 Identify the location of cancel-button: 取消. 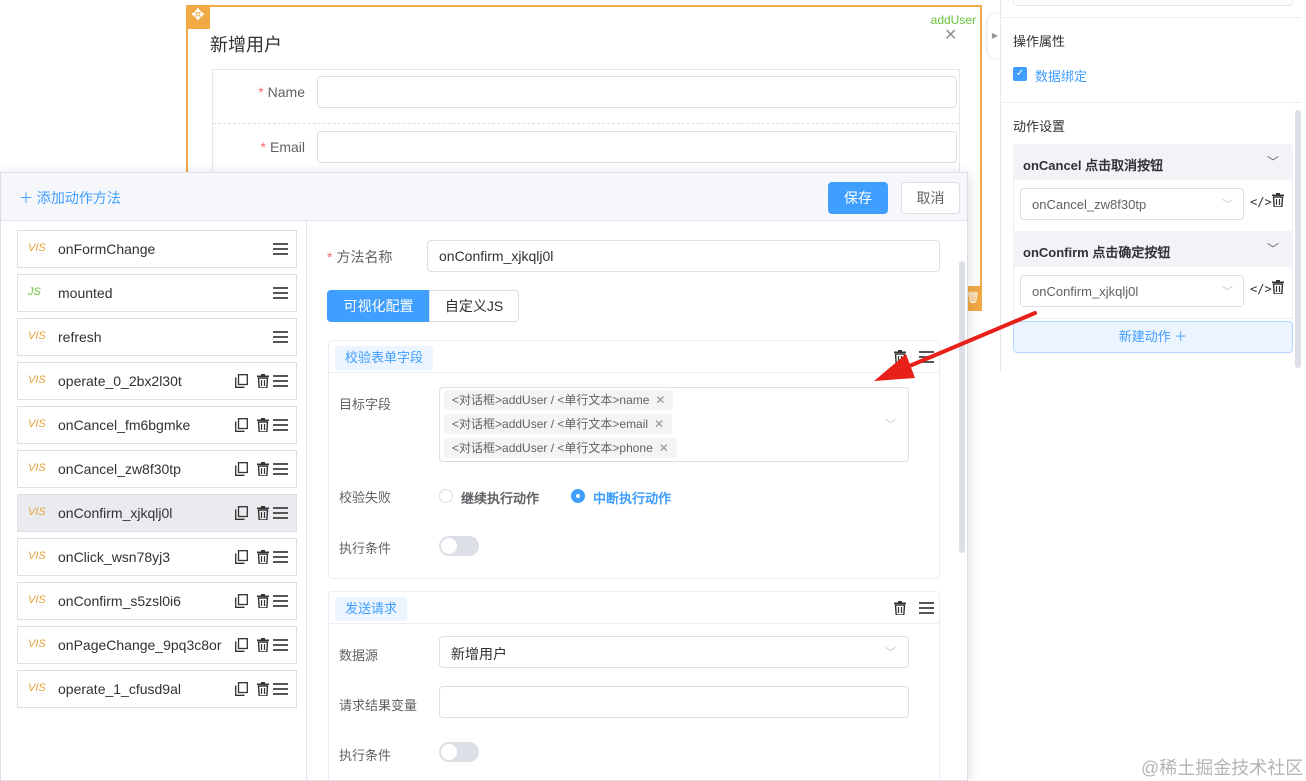
(930, 198).